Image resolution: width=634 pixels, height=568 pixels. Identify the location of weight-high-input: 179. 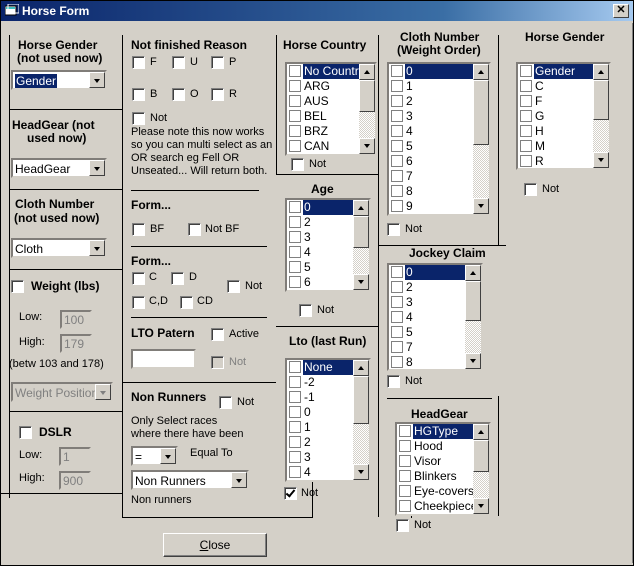
(76, 343).